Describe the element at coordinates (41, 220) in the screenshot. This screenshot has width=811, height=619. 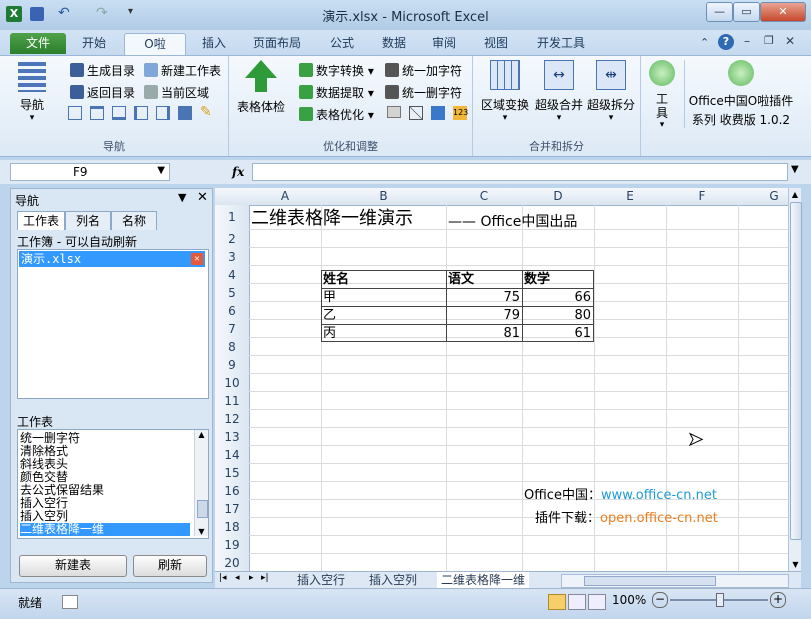
I see `tab-sheets: 工作表` at that location.